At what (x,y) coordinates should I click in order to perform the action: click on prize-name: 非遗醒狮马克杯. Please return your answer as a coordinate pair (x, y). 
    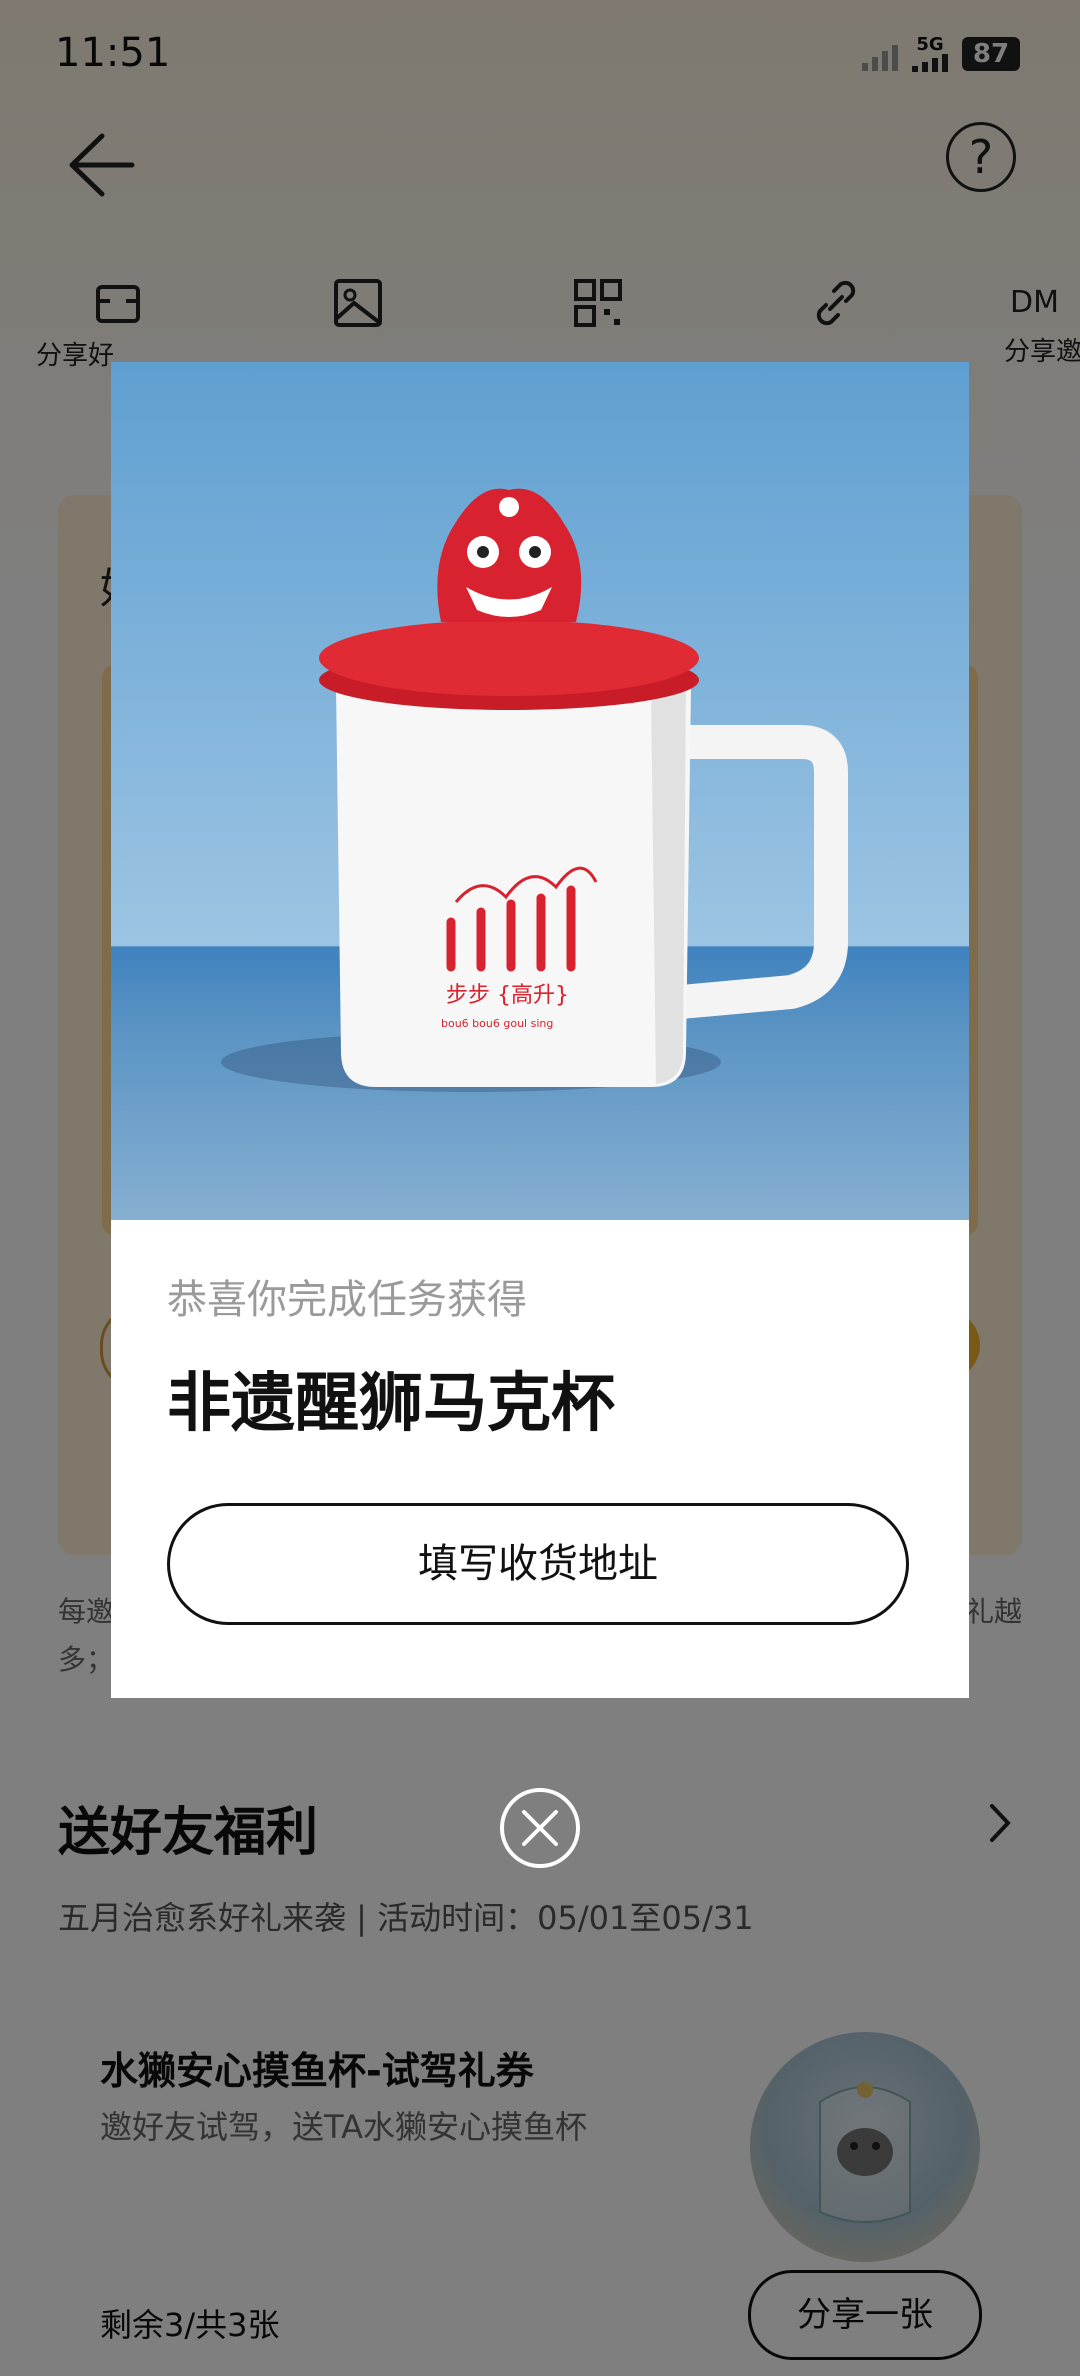
    Looking at the image, I should click on (391, 1404).